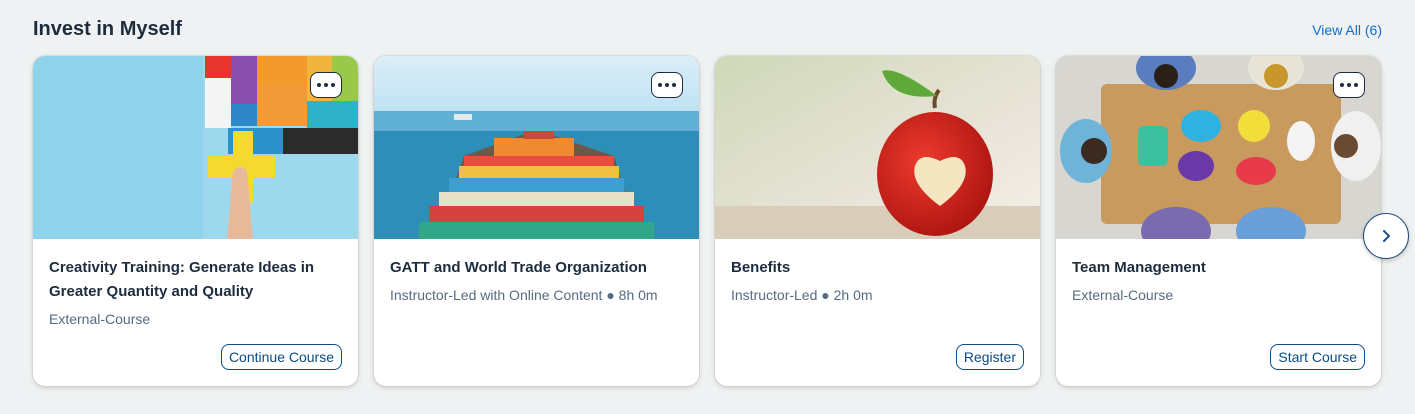 The image size is (1415, 414). I want to click on card-title: Benefits, so click(878, 268).